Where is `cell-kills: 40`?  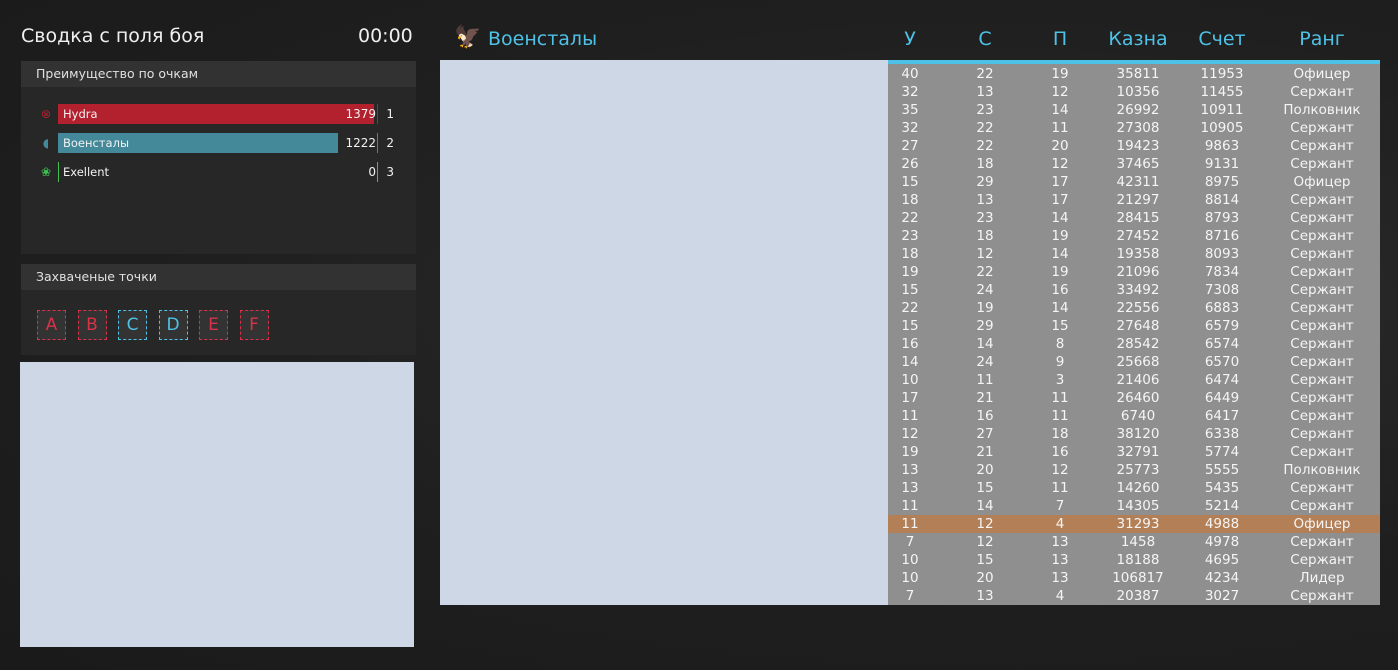
cell-kills: 40 is located at coordinates (910, 74).